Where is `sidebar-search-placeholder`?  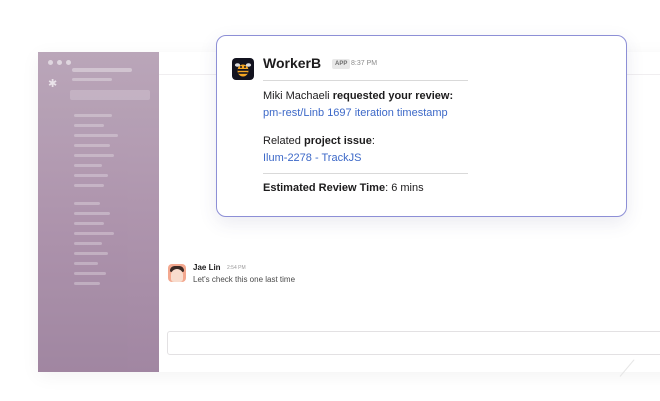
sidebar-search-placeholder is located at coordinates (110, 95).